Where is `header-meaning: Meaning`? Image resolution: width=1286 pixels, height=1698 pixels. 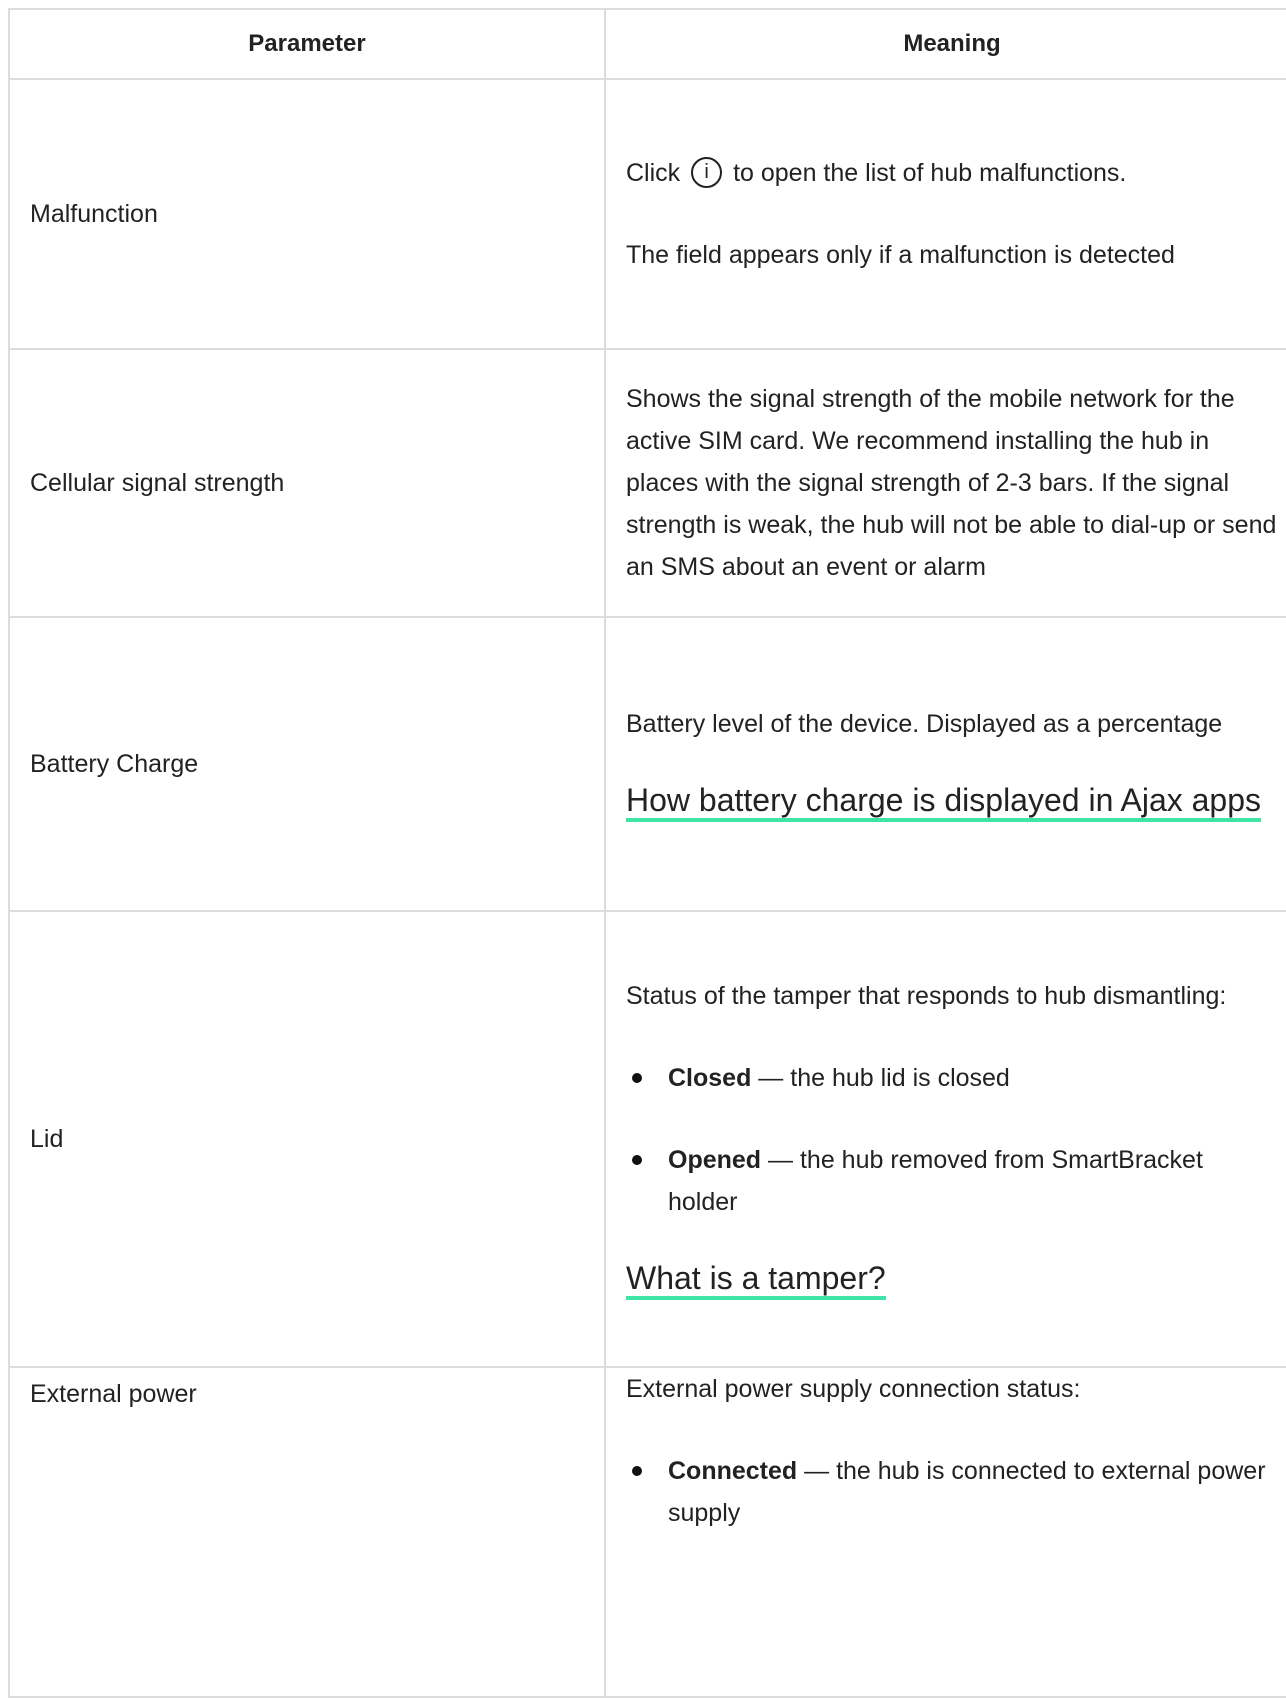 header-meaning: Meaning is located at coordinates (945, 44).